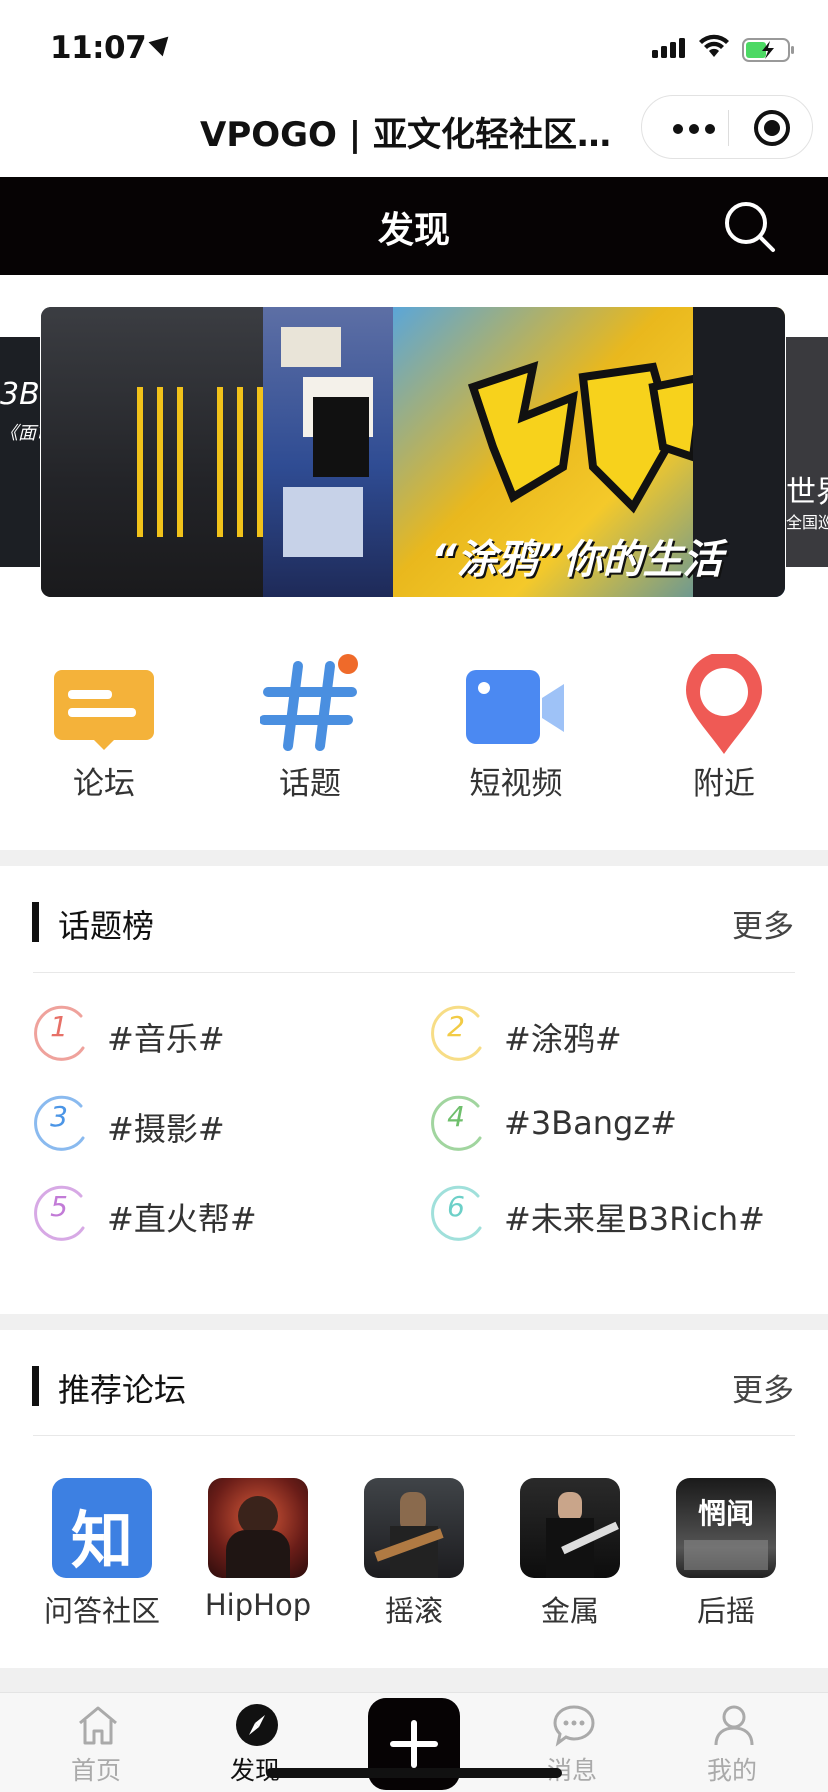  I want to click on tab-profile: 我的, so click(732, 1747).